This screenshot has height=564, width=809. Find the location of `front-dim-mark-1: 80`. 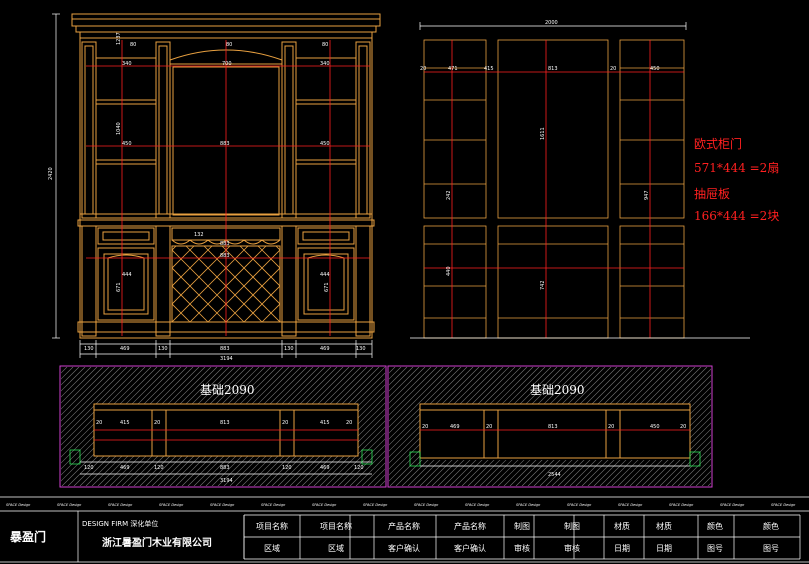

front-dim-mark-1: 80 is located at coordinates (229, 45).